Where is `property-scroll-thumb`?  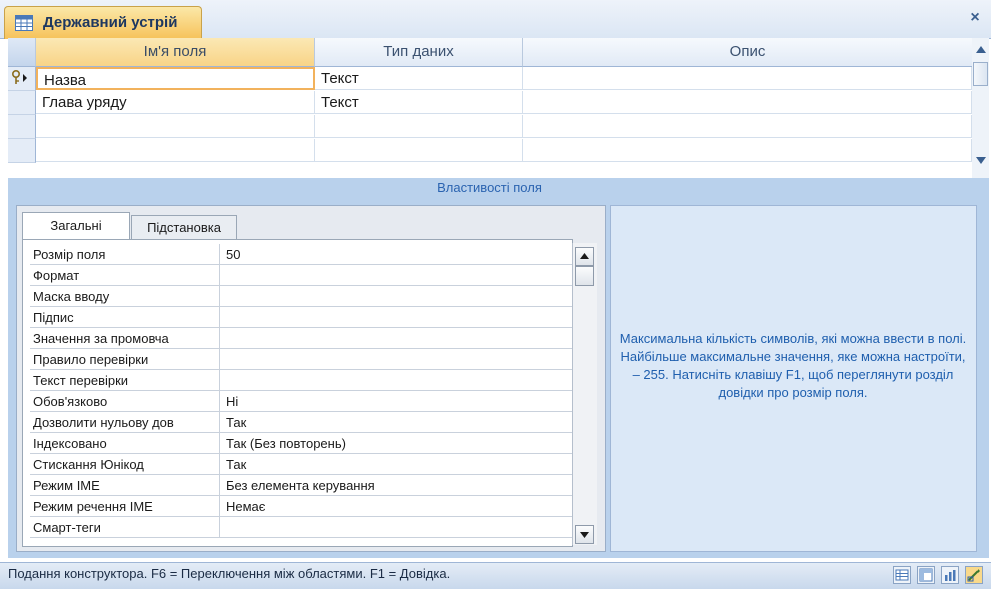
property-scroll-thumb is located at coordinates (584, 276).